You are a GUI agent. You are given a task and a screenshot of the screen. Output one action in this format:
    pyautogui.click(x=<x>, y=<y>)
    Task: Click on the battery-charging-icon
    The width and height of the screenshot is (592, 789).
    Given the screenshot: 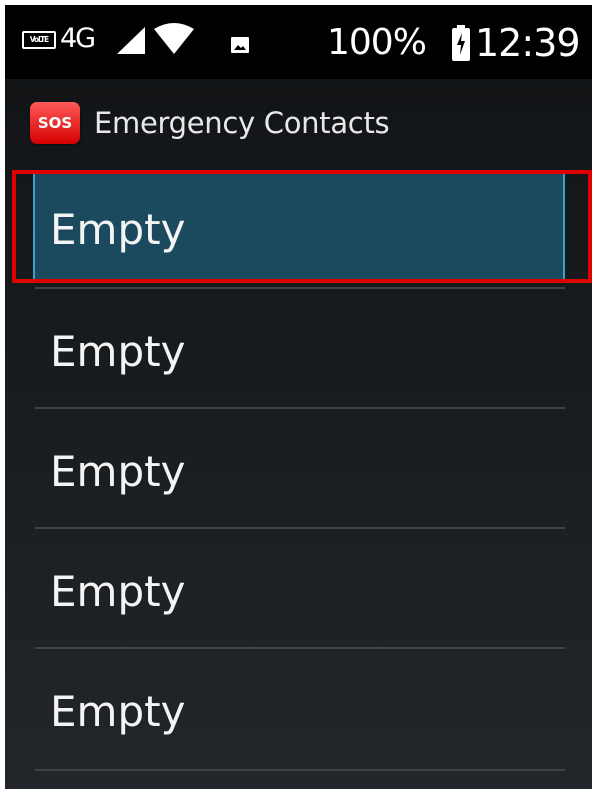 What is the action you would take?
    pyautogui.click(x=461, y=45)
    